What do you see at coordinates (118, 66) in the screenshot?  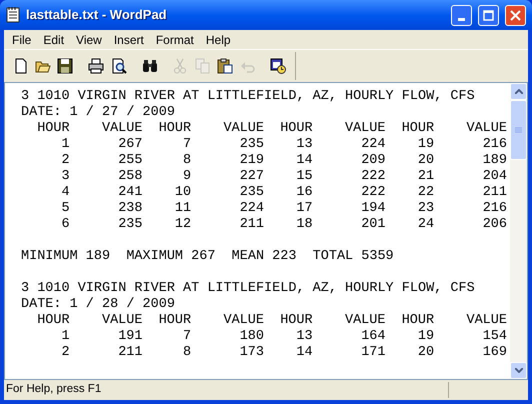 I see `magnifier-page-icon` at bounding box center [118, 66].